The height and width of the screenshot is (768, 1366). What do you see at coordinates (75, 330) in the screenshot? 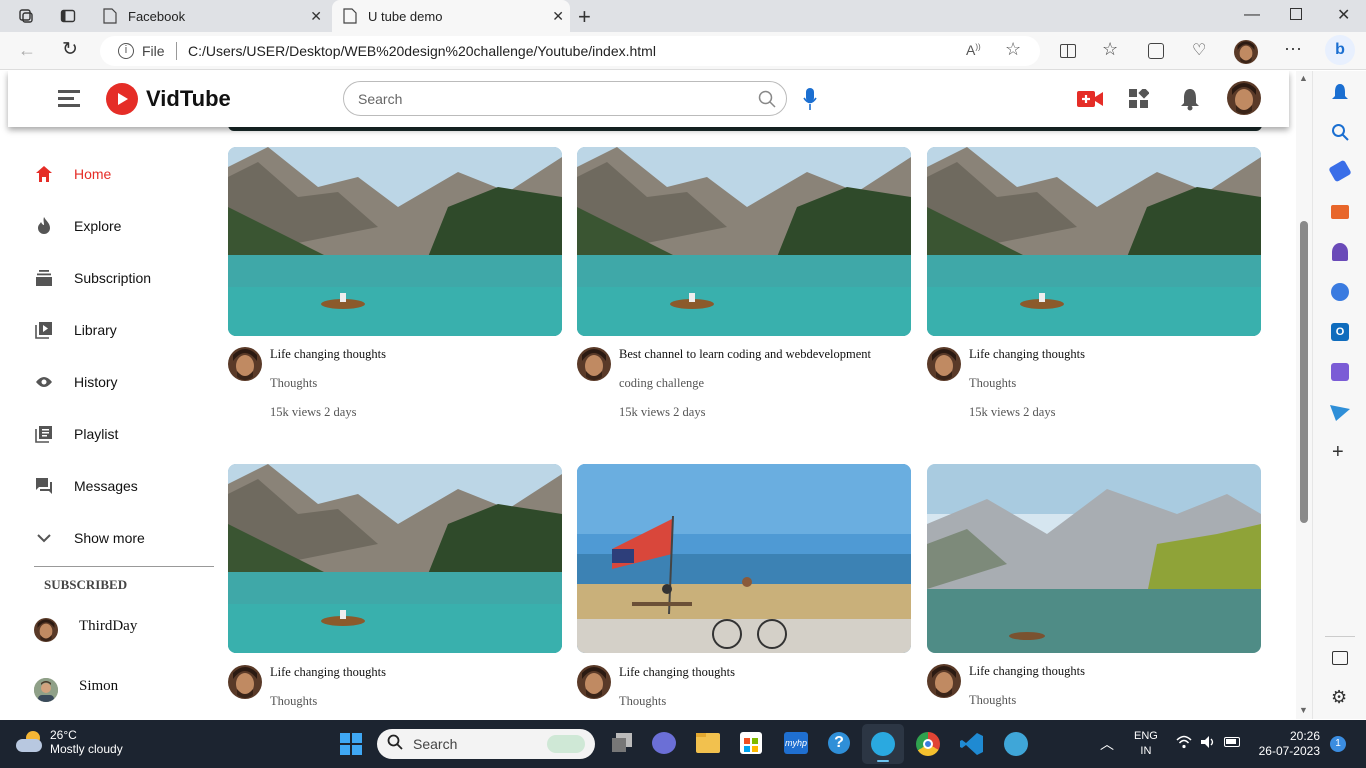
I see `sidebar-item-library: Library` at bounding box center [75, 330].